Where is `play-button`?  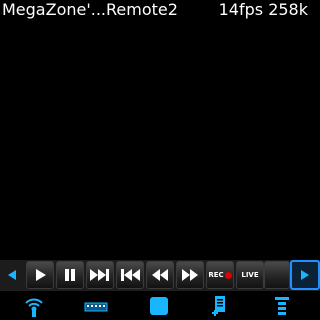 play-button is located at coordinates (40, 275).